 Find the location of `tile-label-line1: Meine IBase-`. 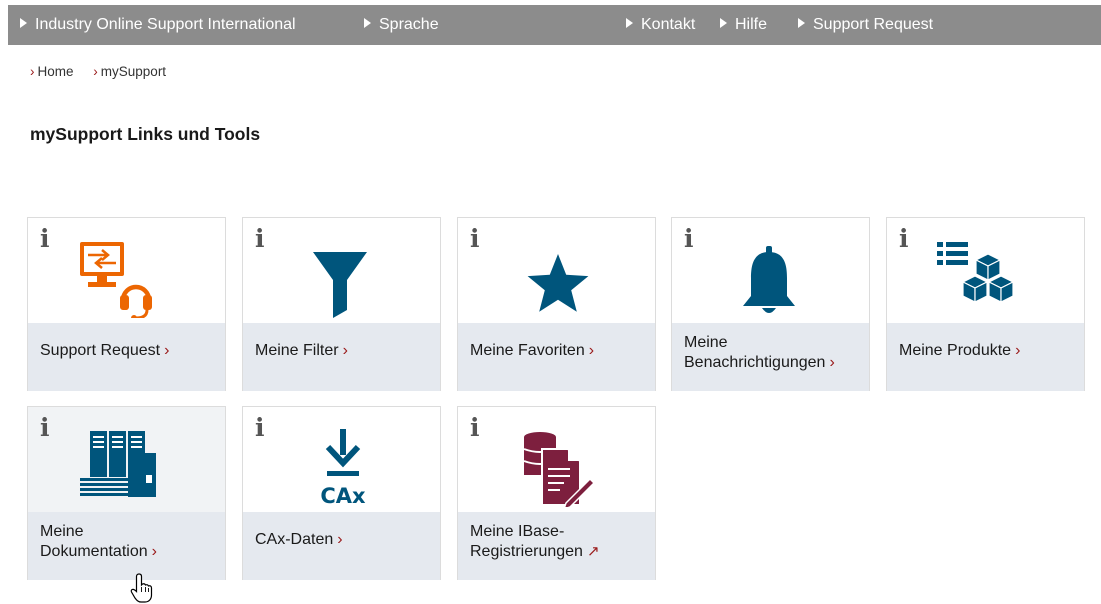

tile-label-line1: Meine IBase- is located at coordinates (517, 531).